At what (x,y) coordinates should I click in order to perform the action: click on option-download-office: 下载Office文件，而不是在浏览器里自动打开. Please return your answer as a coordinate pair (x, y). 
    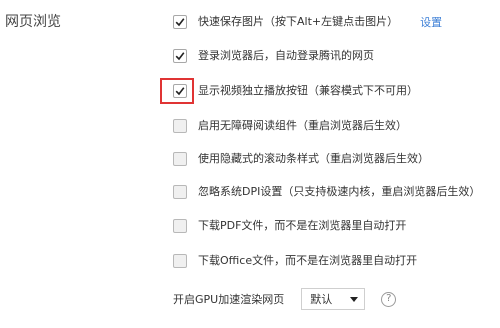
    Looking at the image, I should click on (293, 261).